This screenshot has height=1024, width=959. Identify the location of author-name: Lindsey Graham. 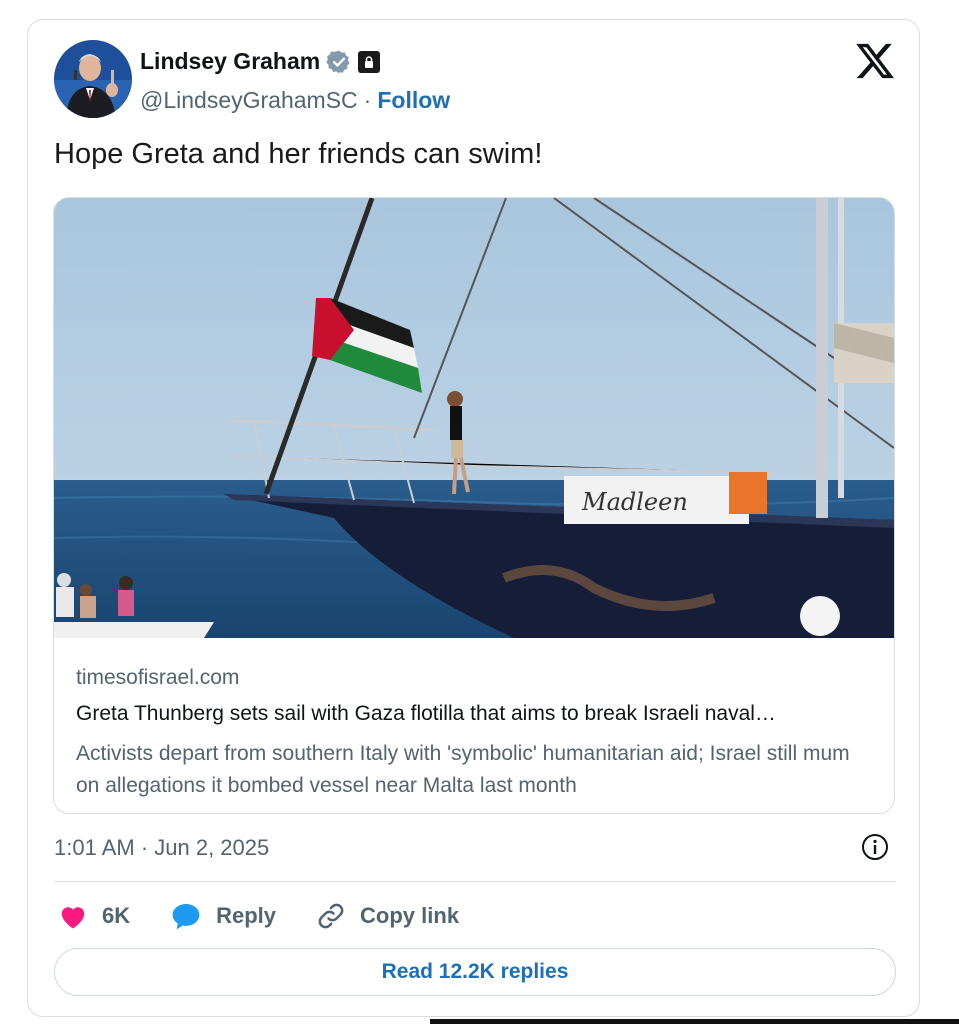
(230, 61).